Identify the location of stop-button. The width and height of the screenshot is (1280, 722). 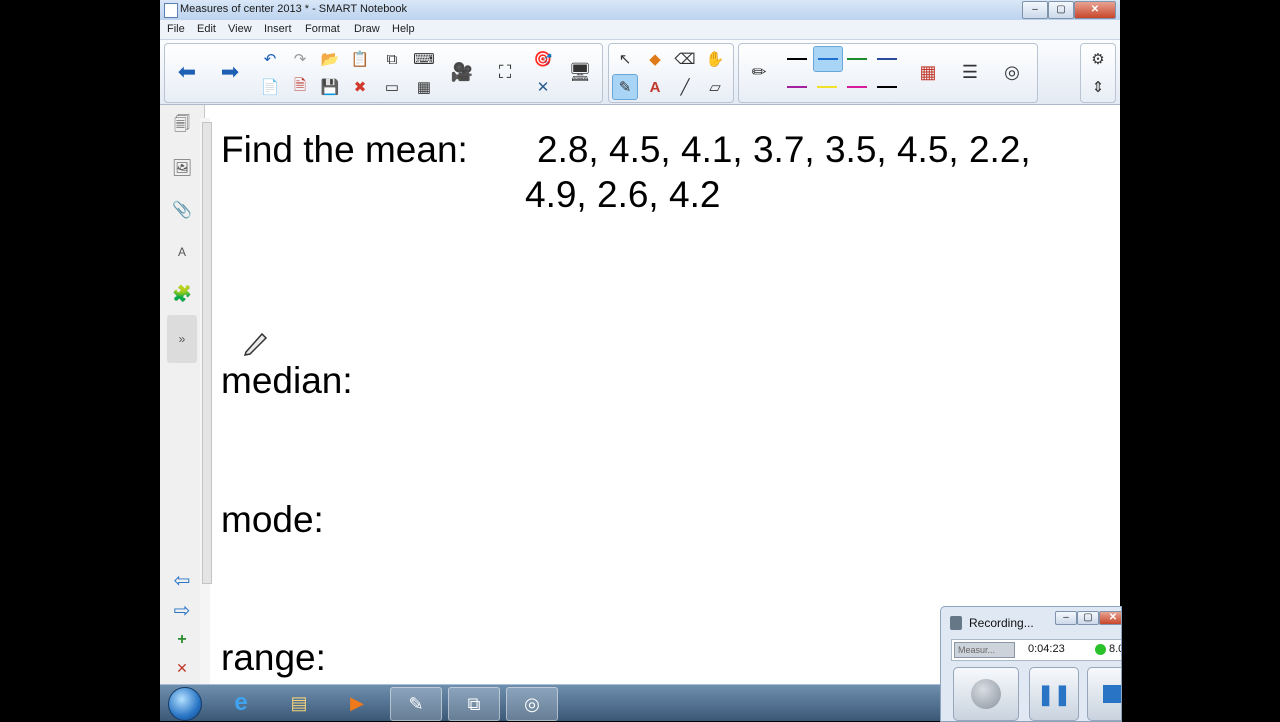
(1104, 694).